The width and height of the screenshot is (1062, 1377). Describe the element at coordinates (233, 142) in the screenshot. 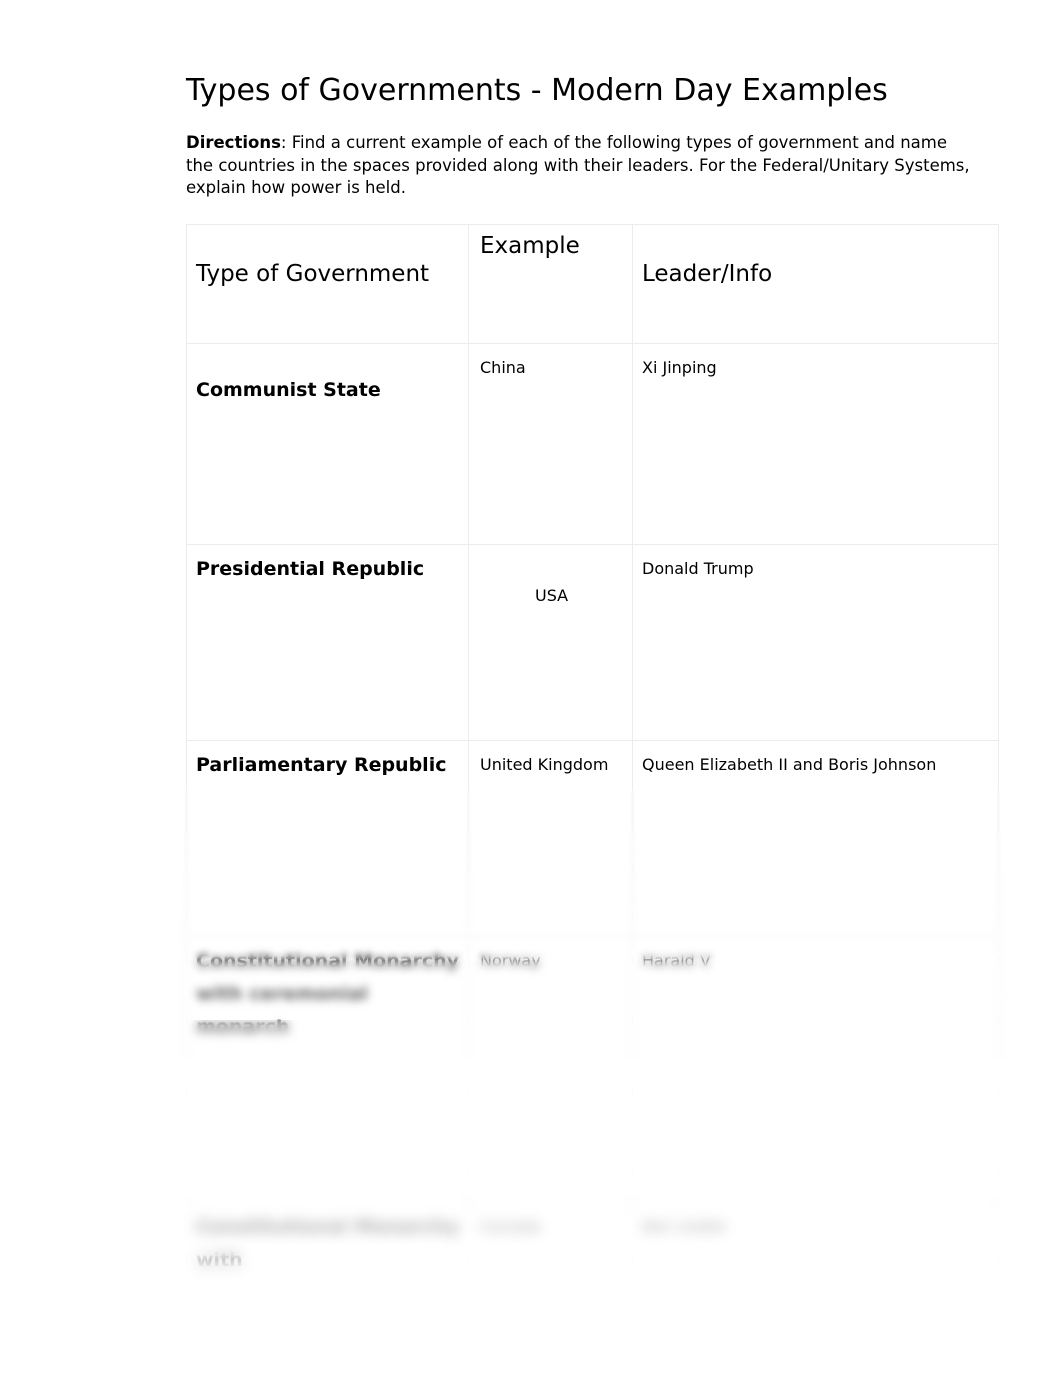

I see `directions-label: Directions` at that location.